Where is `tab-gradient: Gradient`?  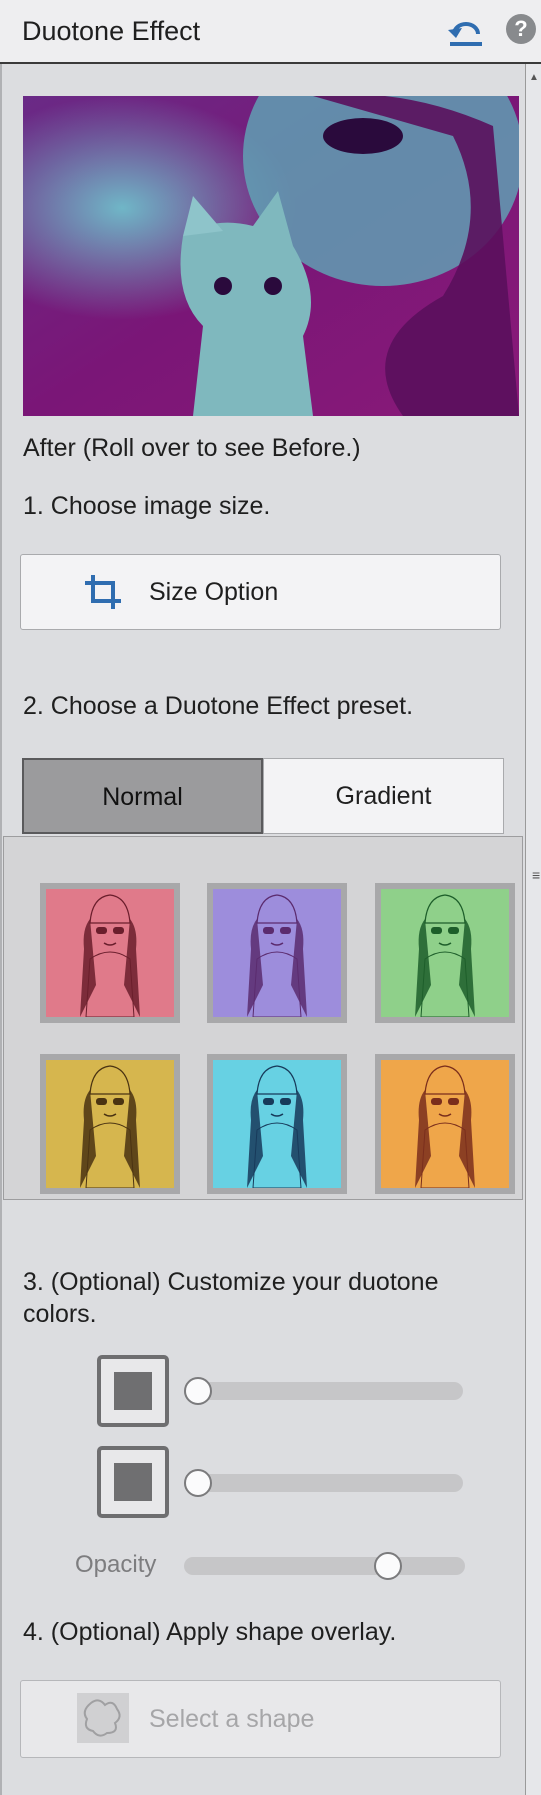
tab-gradient: Gradient is located at coordinates (383, 796).